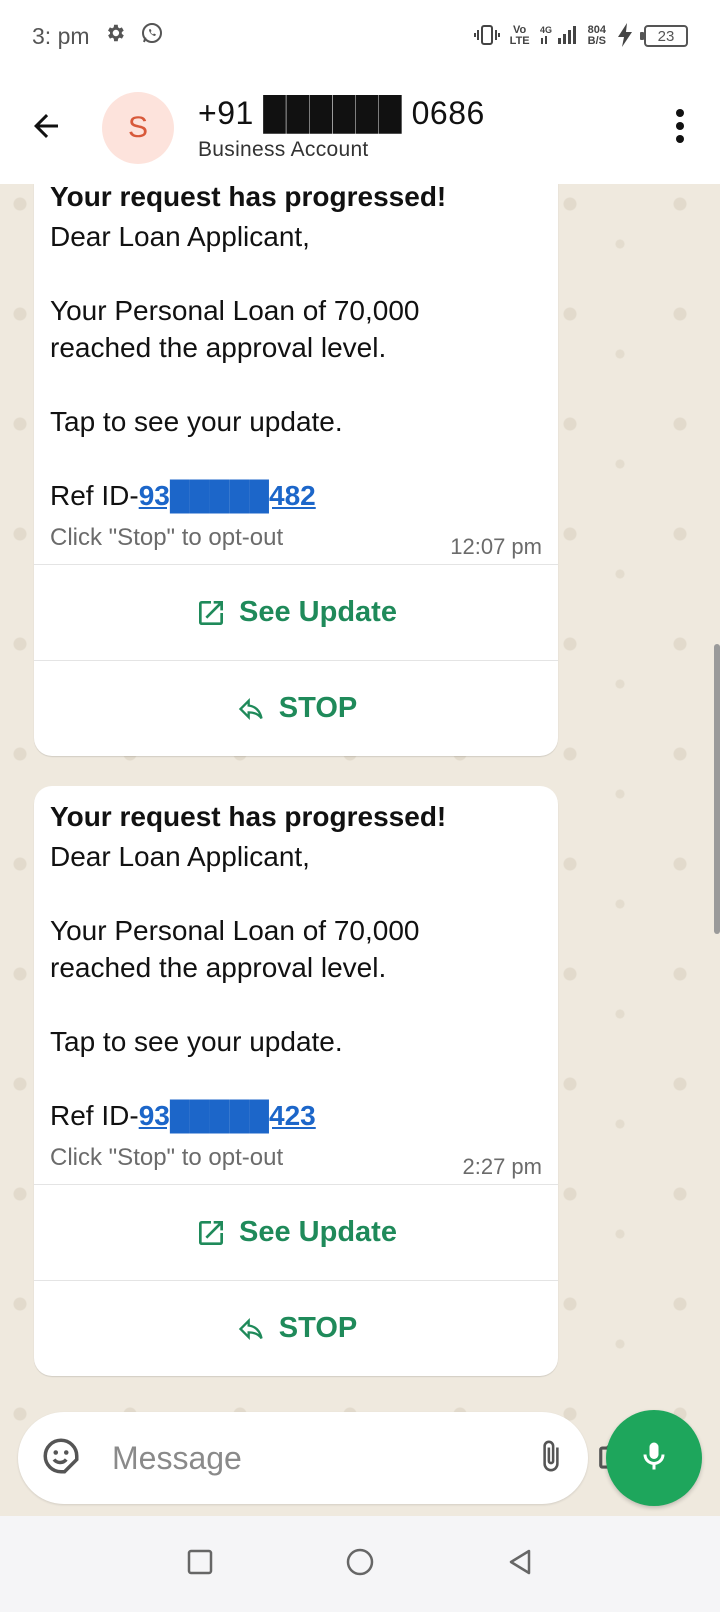 This screenshot has height=1612, width=720. I want to click on contact-avatar: S, so click(138, 128).